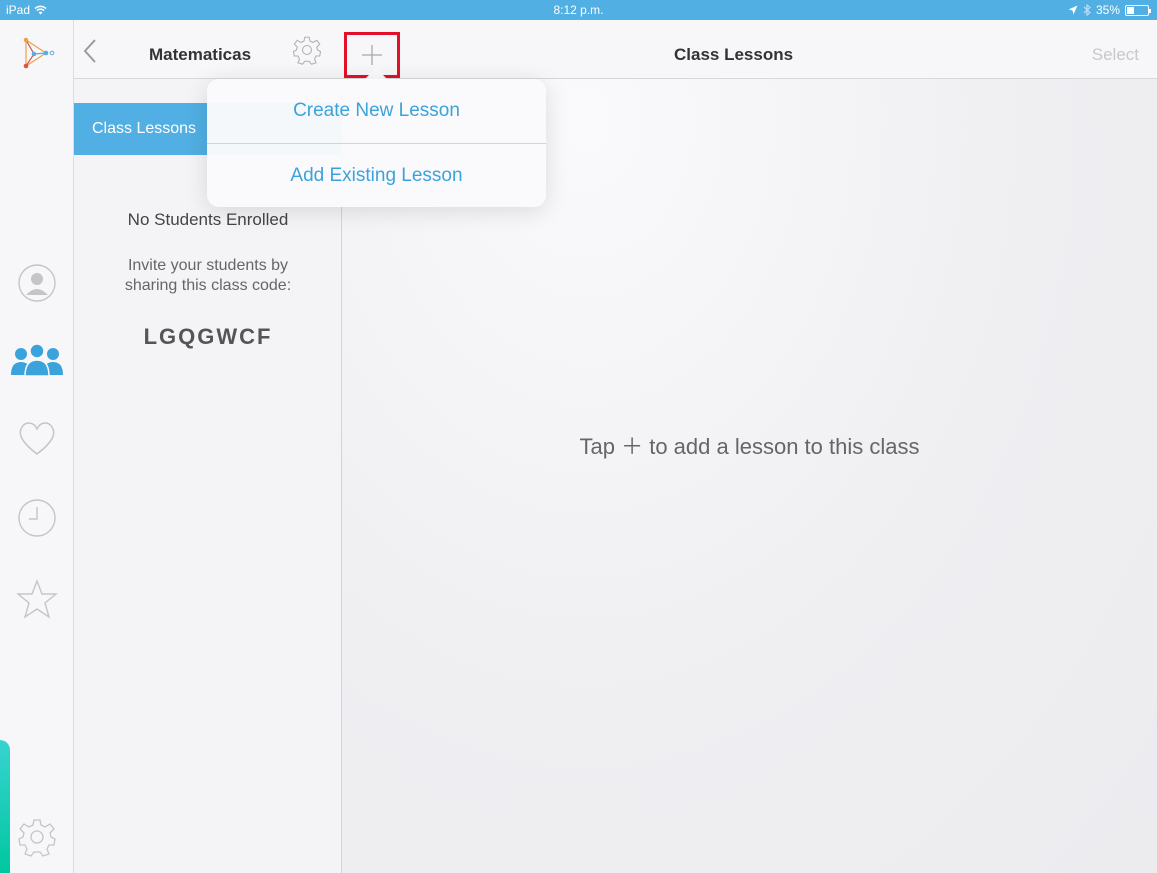 The image size is (1157, 873). I want to click on settings-icon, so click(37, 837).